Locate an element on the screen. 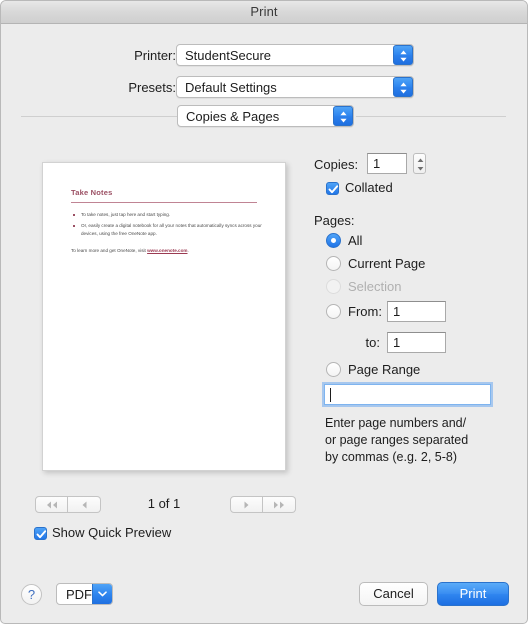  page-range-input is located at coordinates (407, 394).